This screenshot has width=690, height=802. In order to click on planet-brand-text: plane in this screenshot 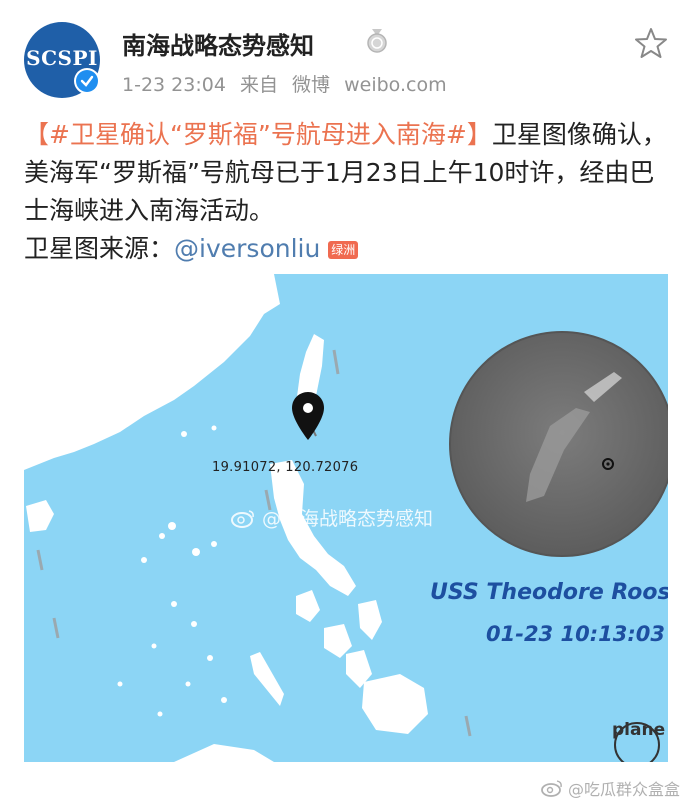, I will do `click(639, 730)`.